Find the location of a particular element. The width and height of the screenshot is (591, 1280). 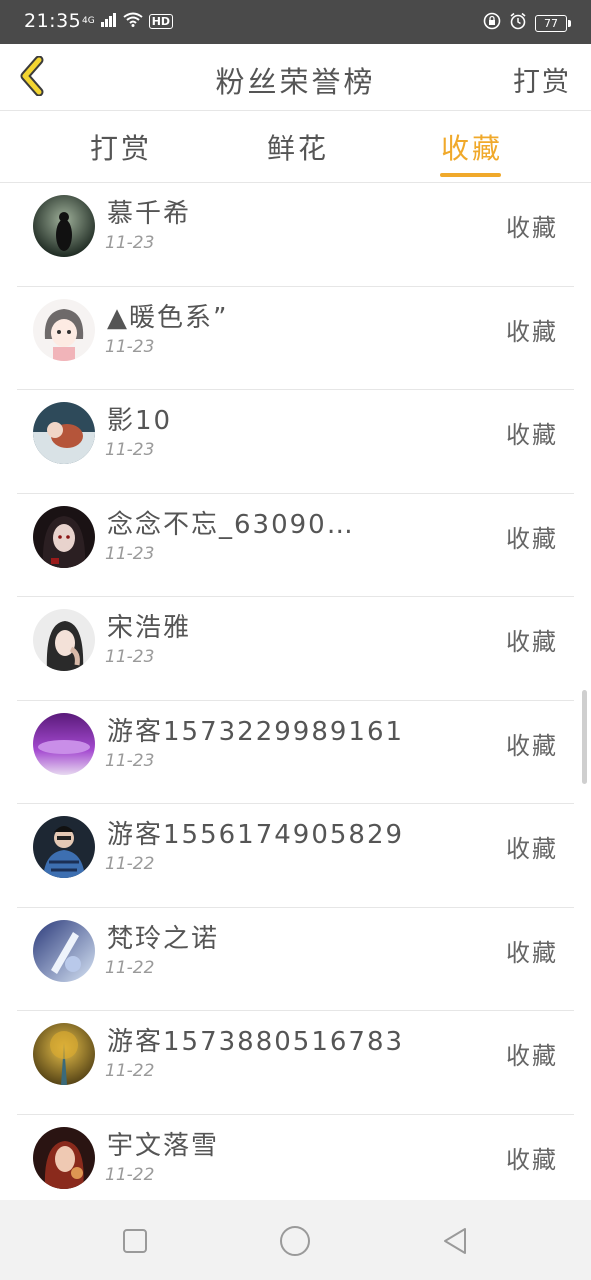

home-button is located at coordinates (295, 1241).